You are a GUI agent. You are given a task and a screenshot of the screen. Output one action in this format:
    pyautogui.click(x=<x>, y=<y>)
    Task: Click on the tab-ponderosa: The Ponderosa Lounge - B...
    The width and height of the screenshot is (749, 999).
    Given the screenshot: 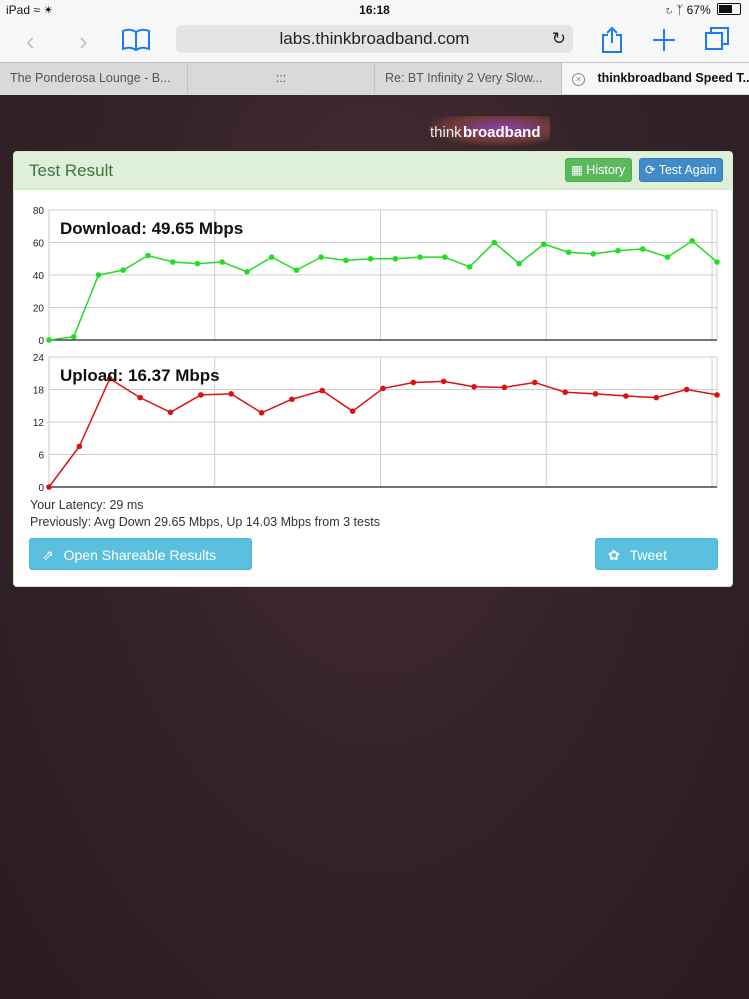 What is the action you would take?
    pyautogui.click(x=94, y=78)
    